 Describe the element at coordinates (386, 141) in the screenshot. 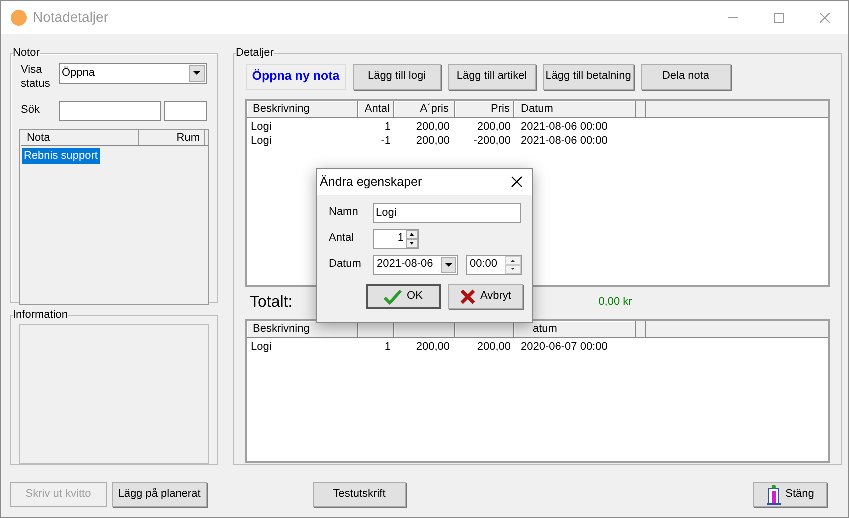

I see `table-cell-text: -1` at that location.